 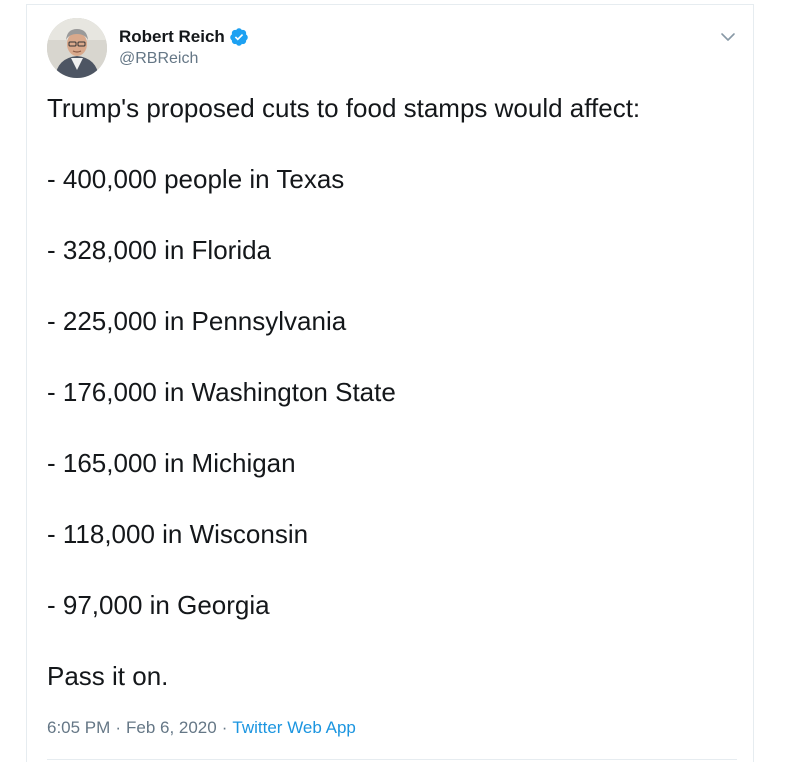 I want to click on tweet-time: 6:05 PM, so click(x=78, y=727).